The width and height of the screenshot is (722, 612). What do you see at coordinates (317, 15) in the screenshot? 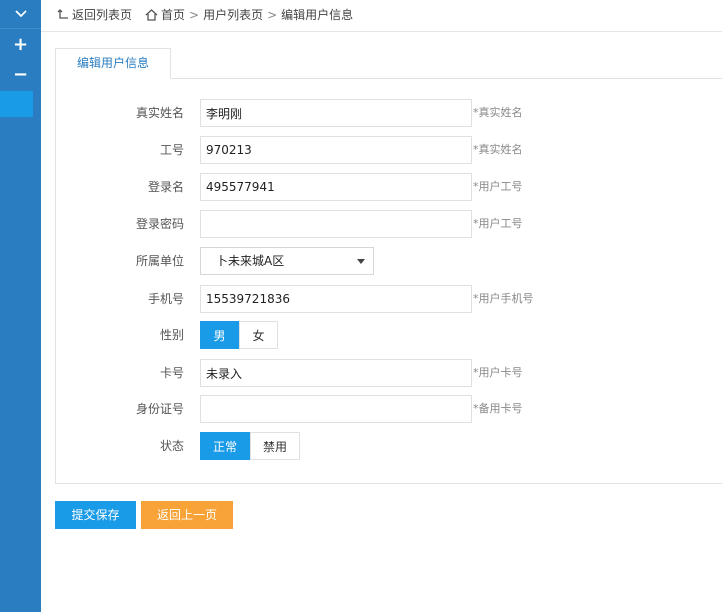
I see `breadcrumb-current: 编辑用户信息` at bounding box center [317, 15].